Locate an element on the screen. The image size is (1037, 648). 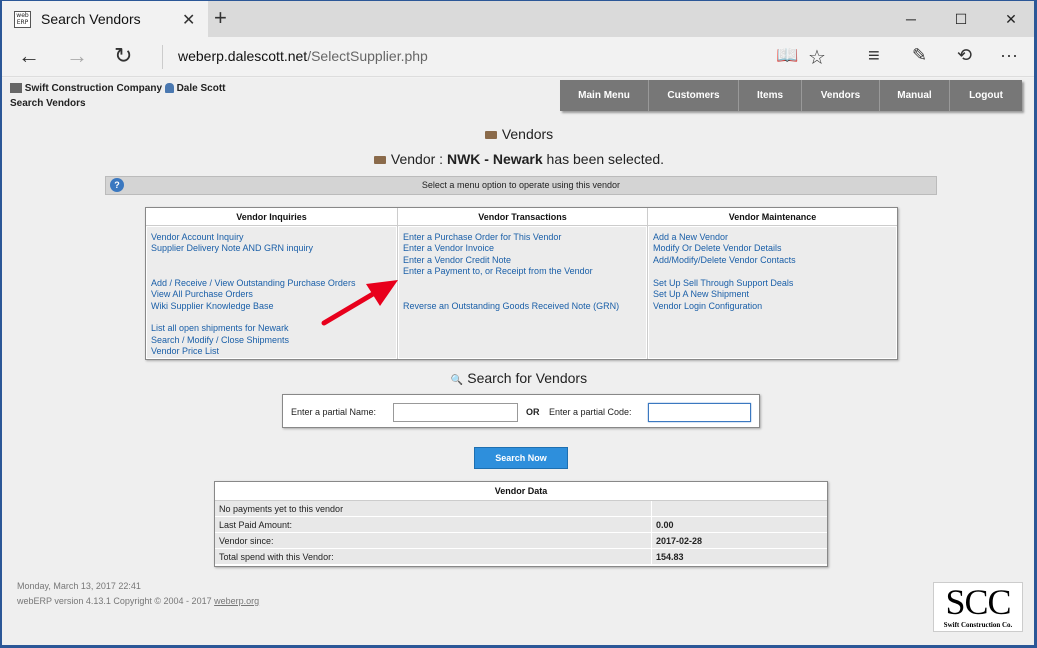
selected-suffix: has been selected. is located at coordinates (603, 159).